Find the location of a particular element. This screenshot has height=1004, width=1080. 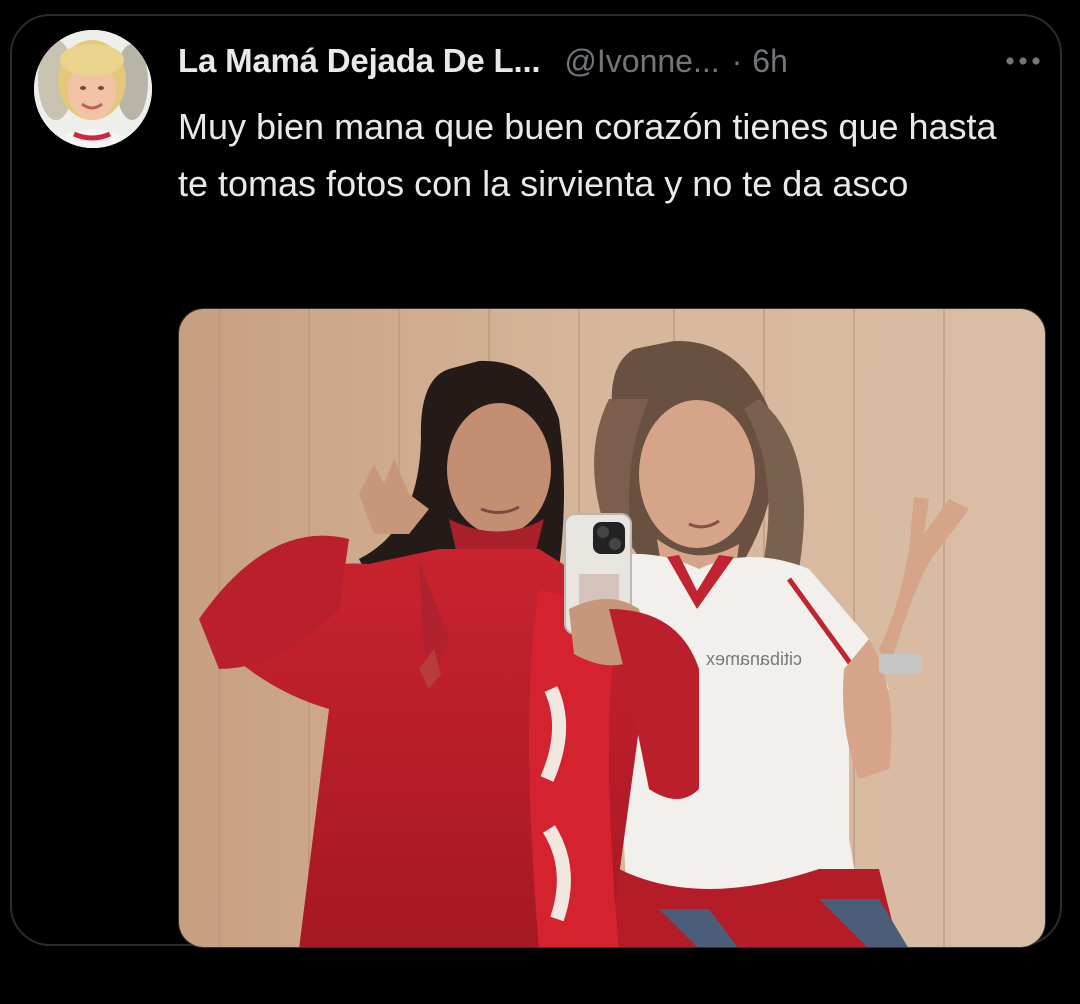

shirt-logo-text: citibanamex is located at coordinates (754, 659).